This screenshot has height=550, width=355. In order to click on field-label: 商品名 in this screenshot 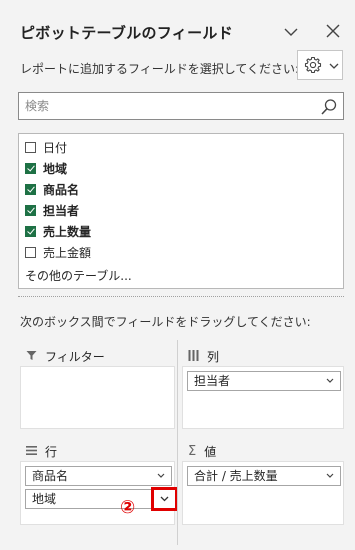, I will do `click(61, 189)`.